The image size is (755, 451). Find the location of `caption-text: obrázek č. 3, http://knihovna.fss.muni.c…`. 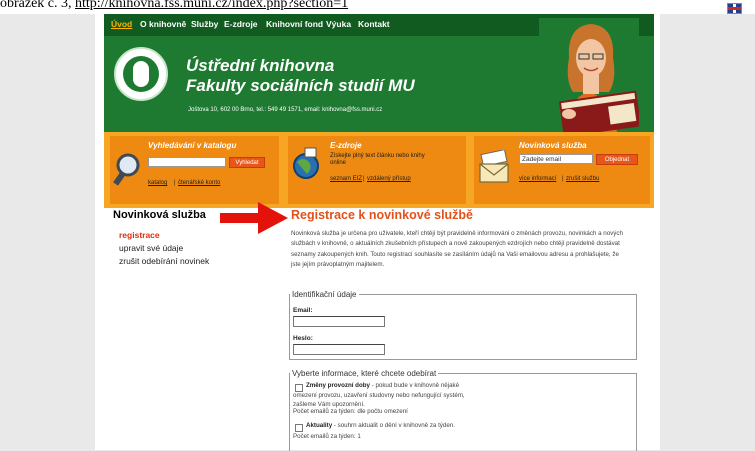

caption-text: obrázek č. 3, http://knihovna.fss.muni.c… is located at coordinates (174, 6).